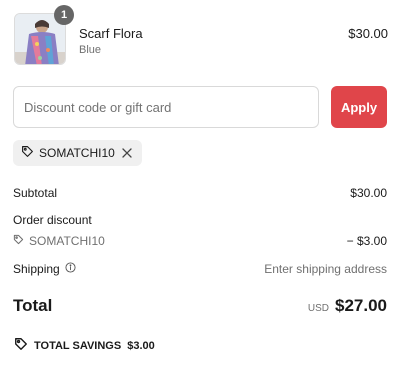  What do you see at coordinates (70, 269) in the screenshot?
I see `info-icon` at bounding box center [70, 269].